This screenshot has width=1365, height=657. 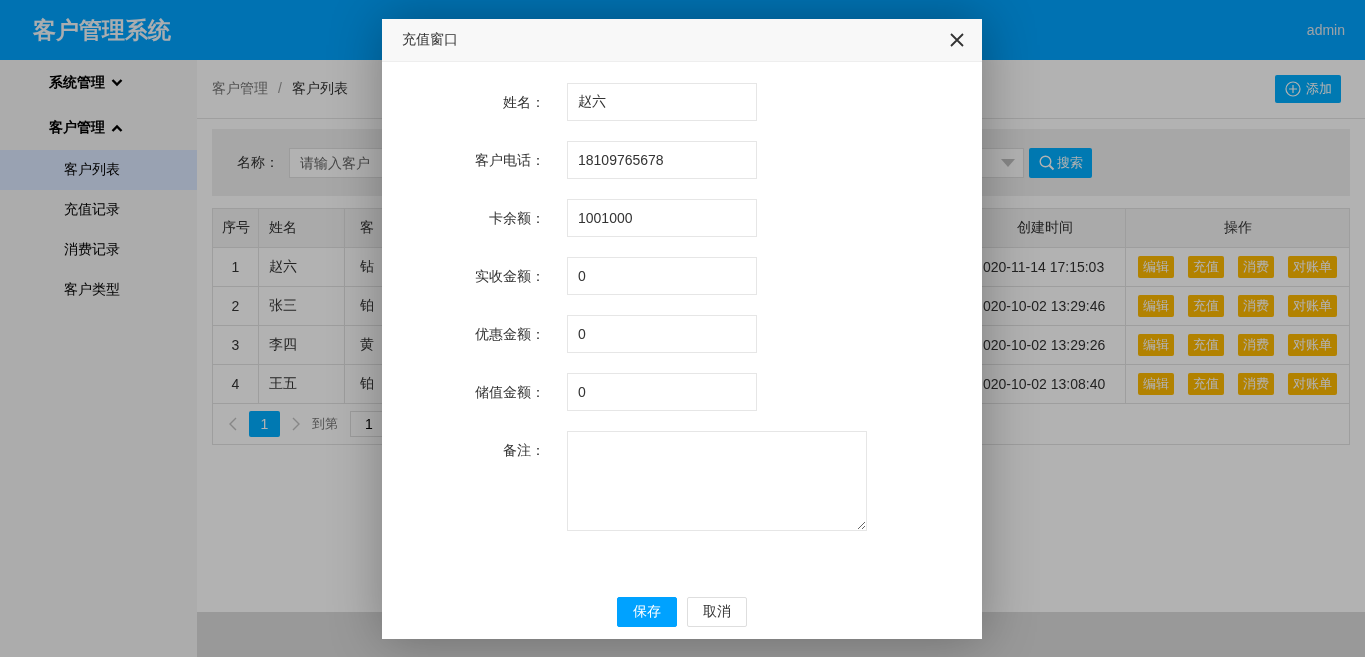 I want to click on column-header: 操作, so click(x=1237, y=228).